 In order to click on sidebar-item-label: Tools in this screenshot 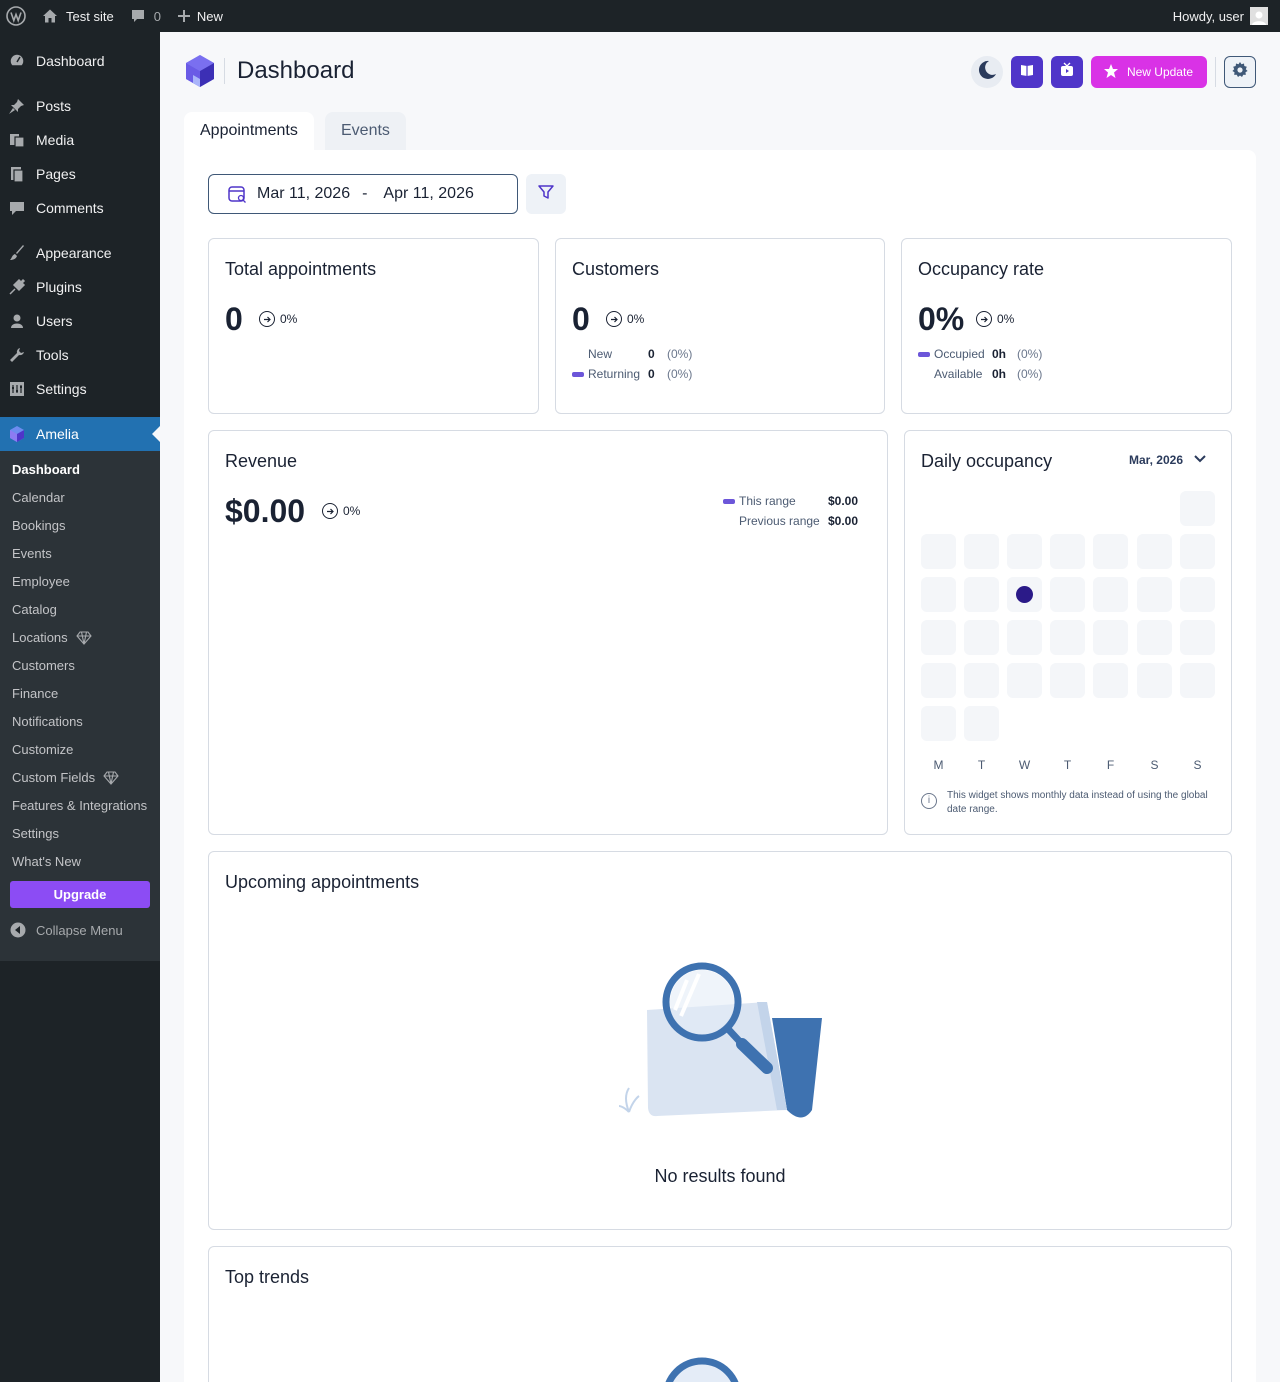, I will do `click(52, 355)`.